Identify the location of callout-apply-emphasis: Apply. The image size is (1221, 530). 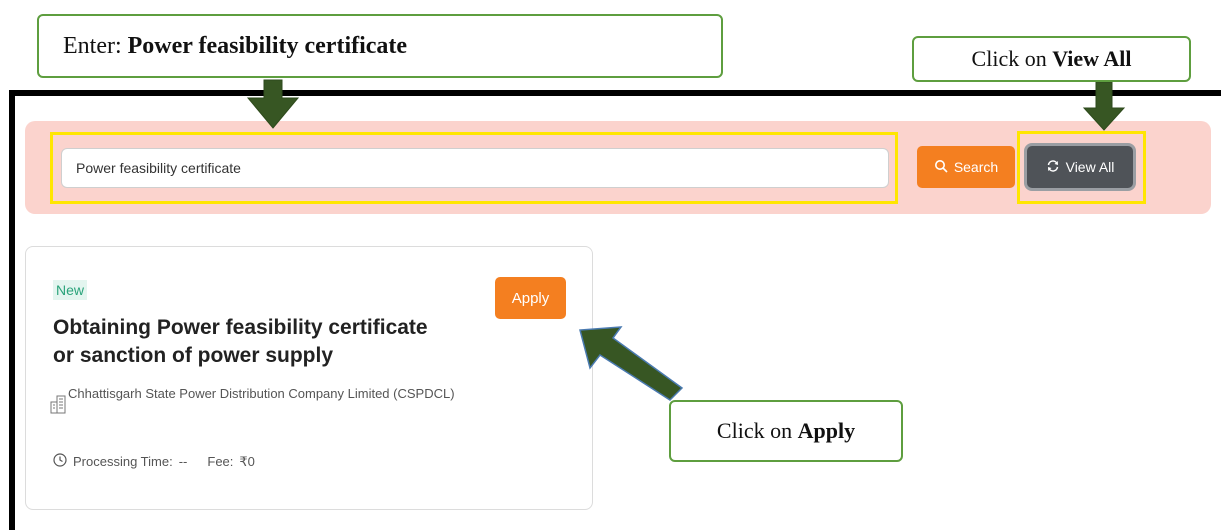
(826, 430).